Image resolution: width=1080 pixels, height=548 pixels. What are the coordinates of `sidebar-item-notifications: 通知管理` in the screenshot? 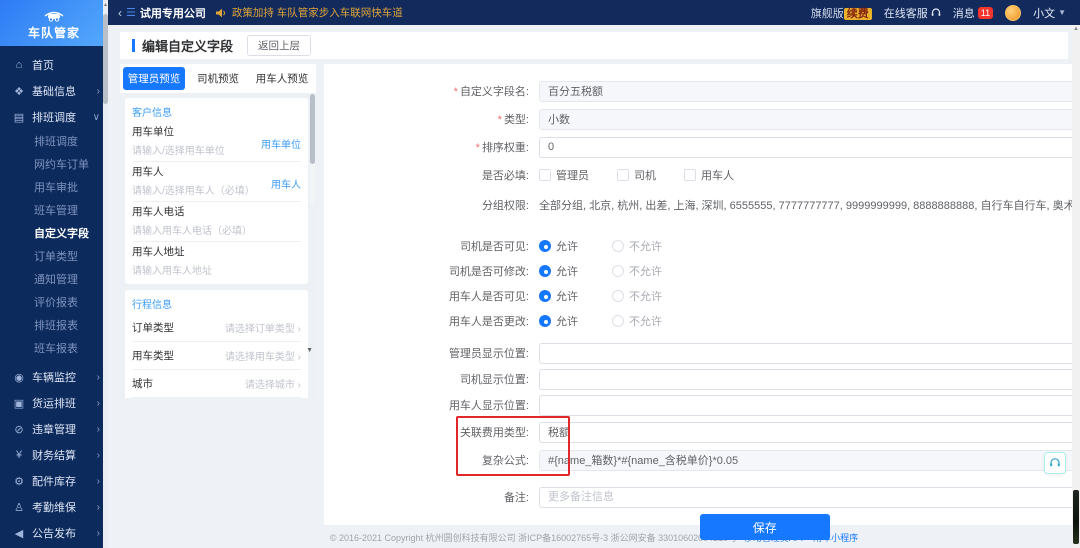 It's located at (54, 280).